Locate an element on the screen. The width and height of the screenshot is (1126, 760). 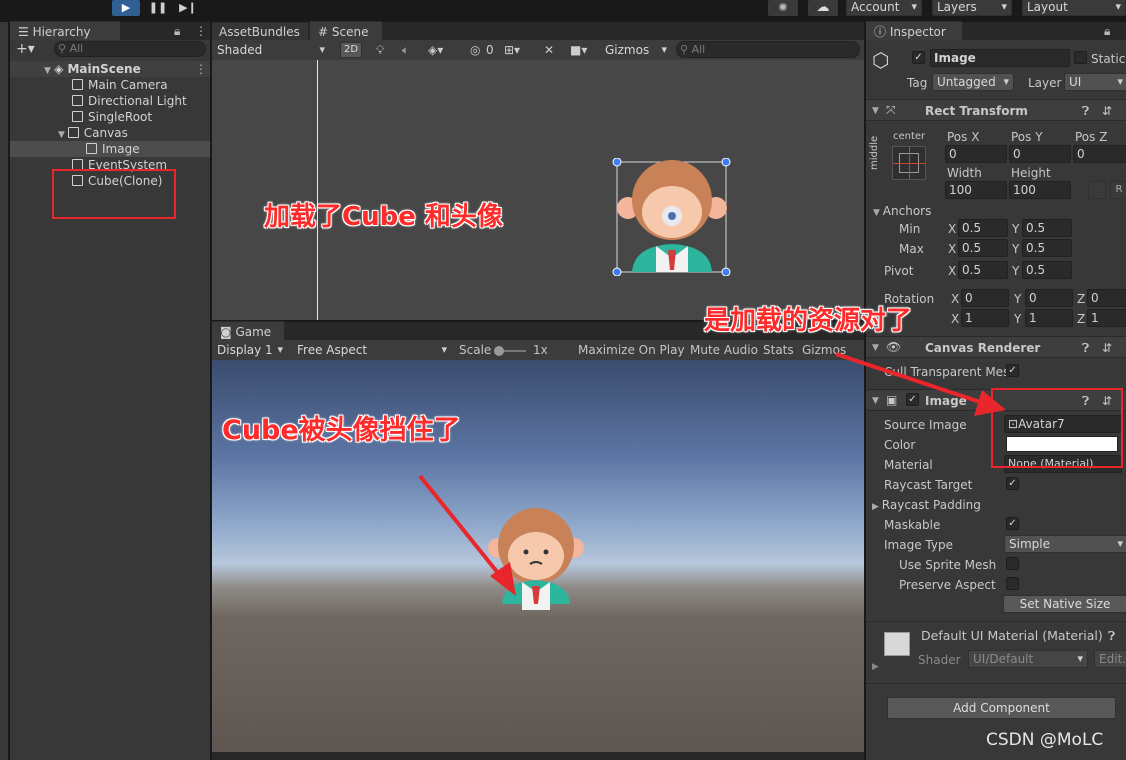
layout-dropdown: Layout is located at coordinates (1074, 8).